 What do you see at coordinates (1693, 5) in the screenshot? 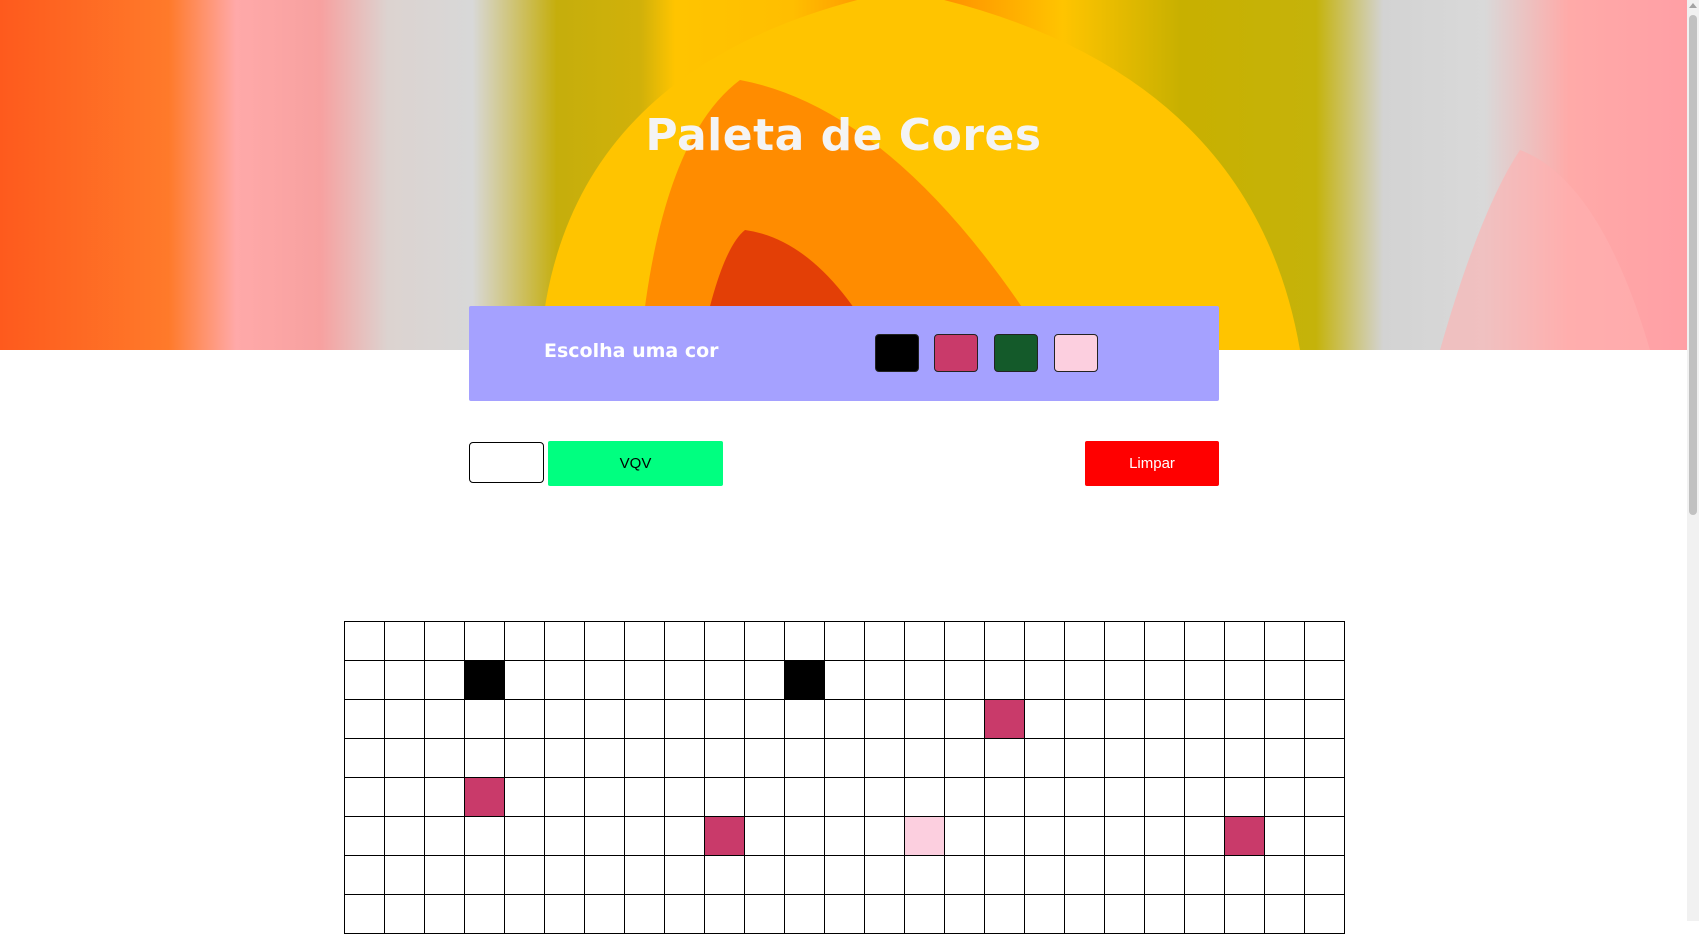
I see `scroll-up-arrow-icon` at bounding box center [1693, 5].